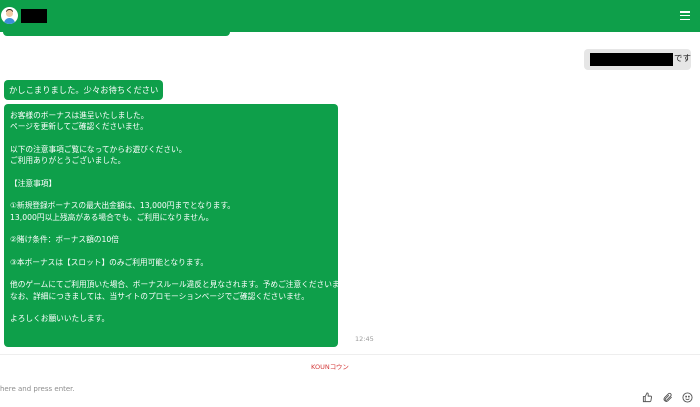 The width and height of the screenshot is (700, 407). What do you see at coordinates (687, 395) in the screenshot?
I see `emoji-icon` at bounding box center [687, 395].